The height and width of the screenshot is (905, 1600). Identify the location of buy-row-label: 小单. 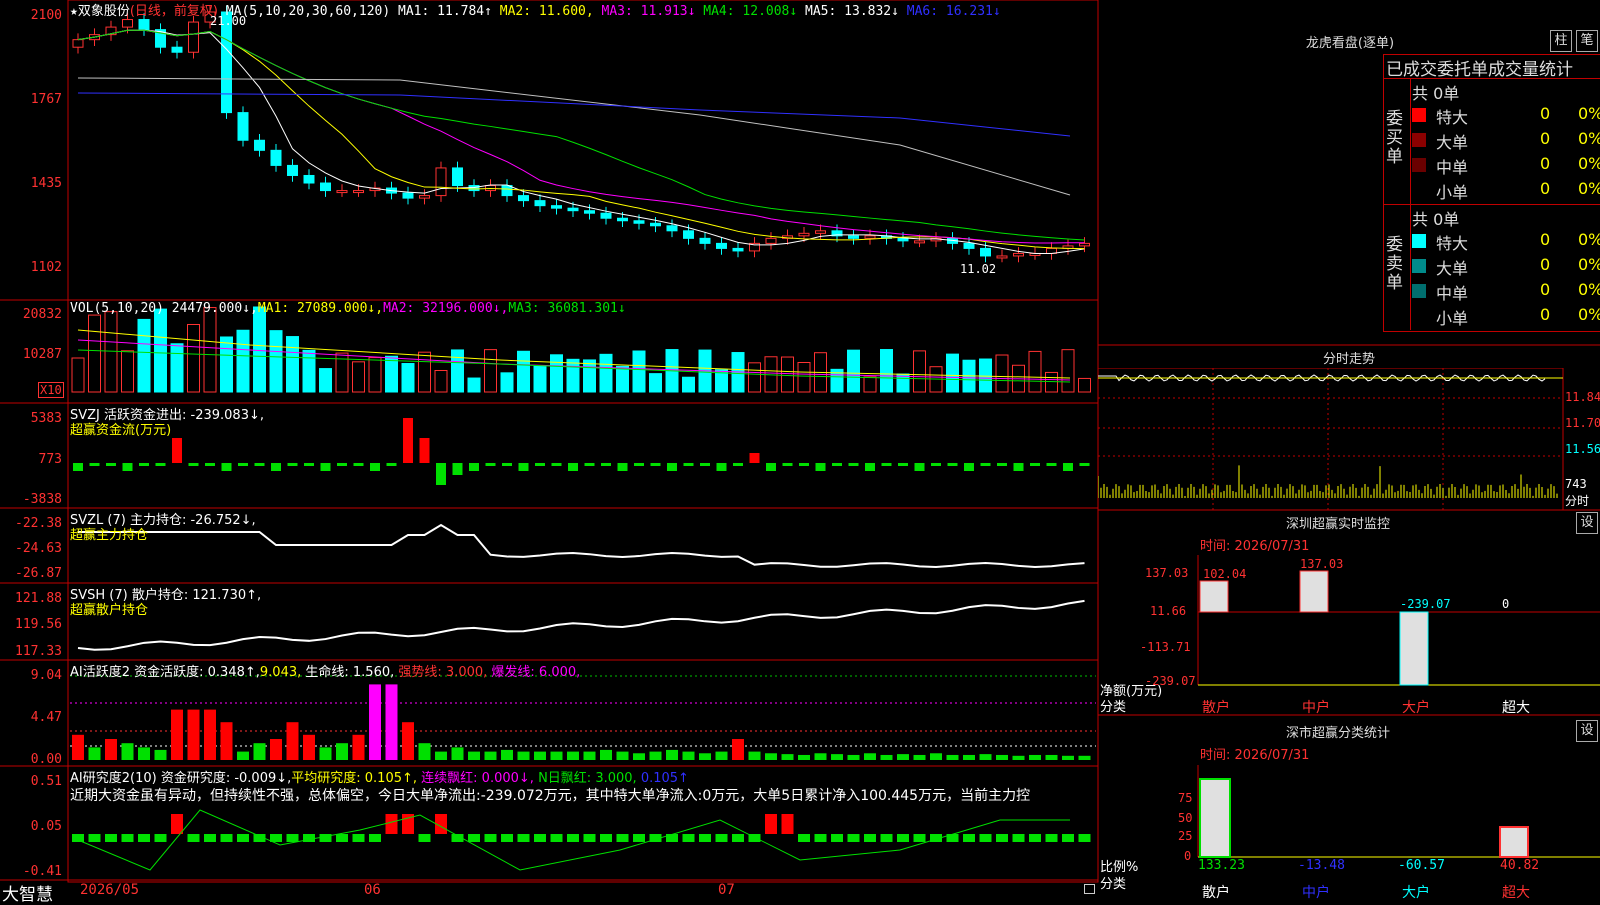
(1452, 192).